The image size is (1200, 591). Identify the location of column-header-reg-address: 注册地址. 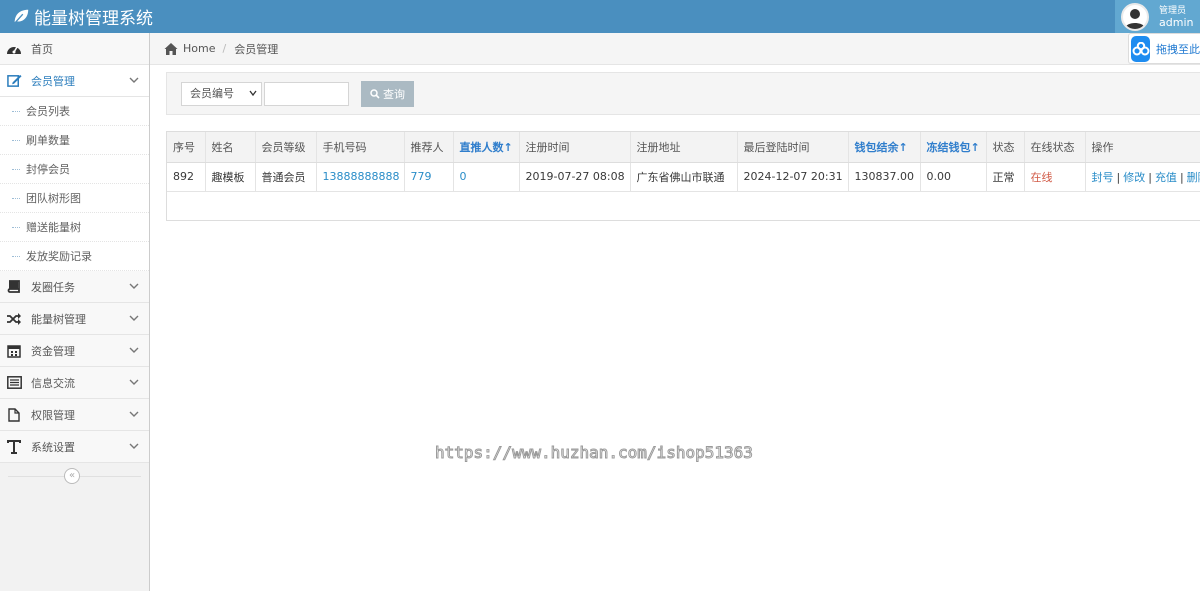
(684, 147).